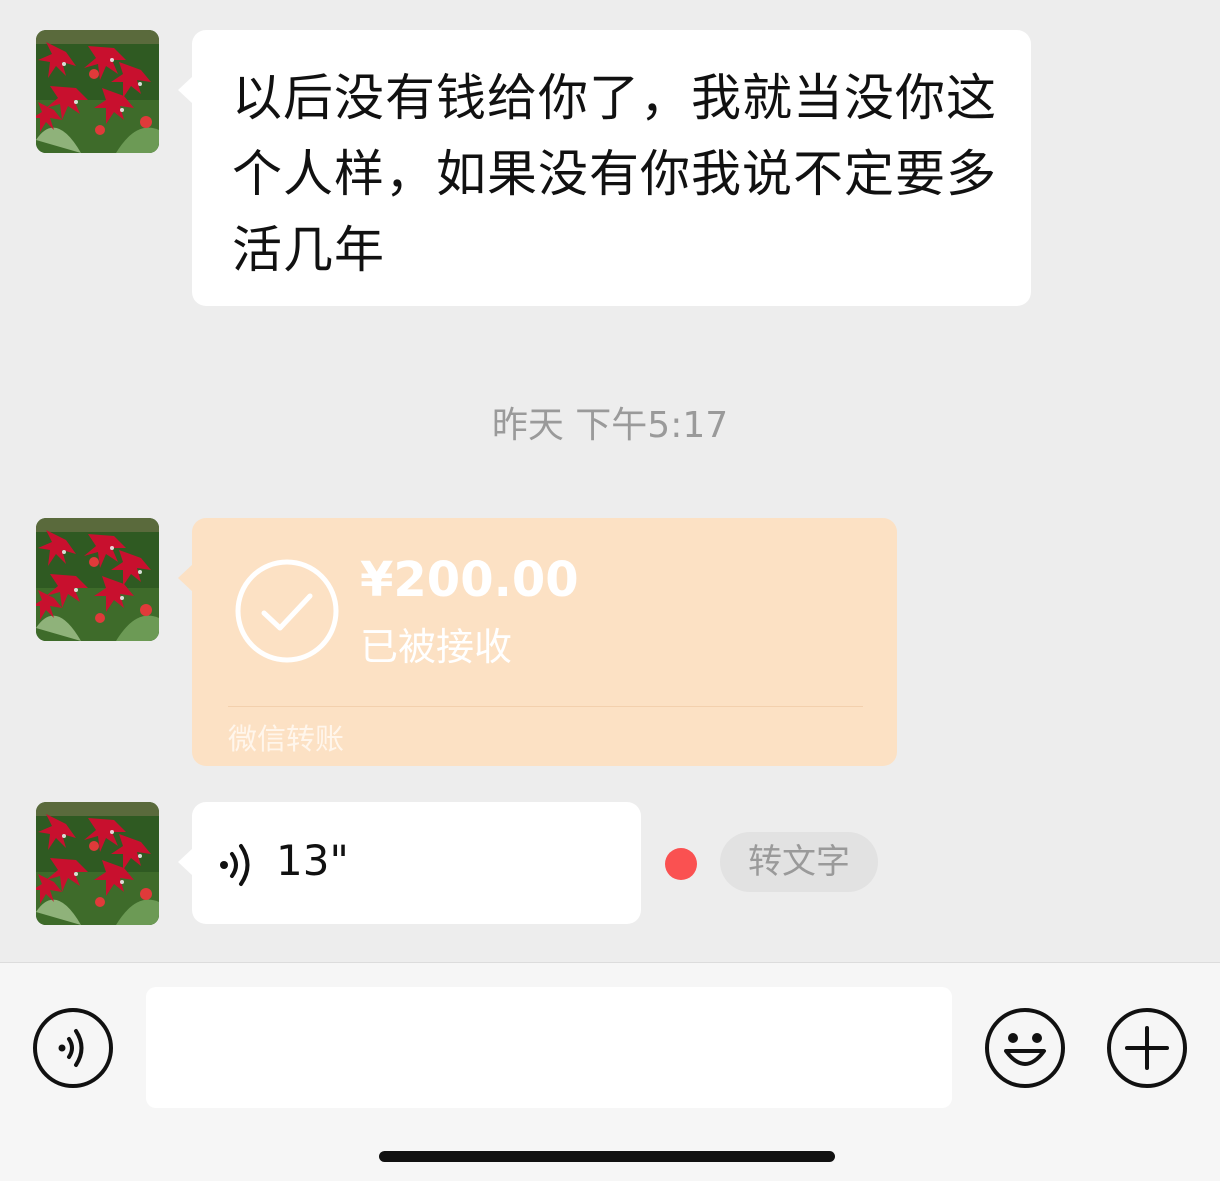 The height and width of the screenshot is (1181, 1220). What do you see at coordinates (1025, 1048) in the screenshot?
I see `emoji-smile-icon` at bounding box center [1025, 1048].